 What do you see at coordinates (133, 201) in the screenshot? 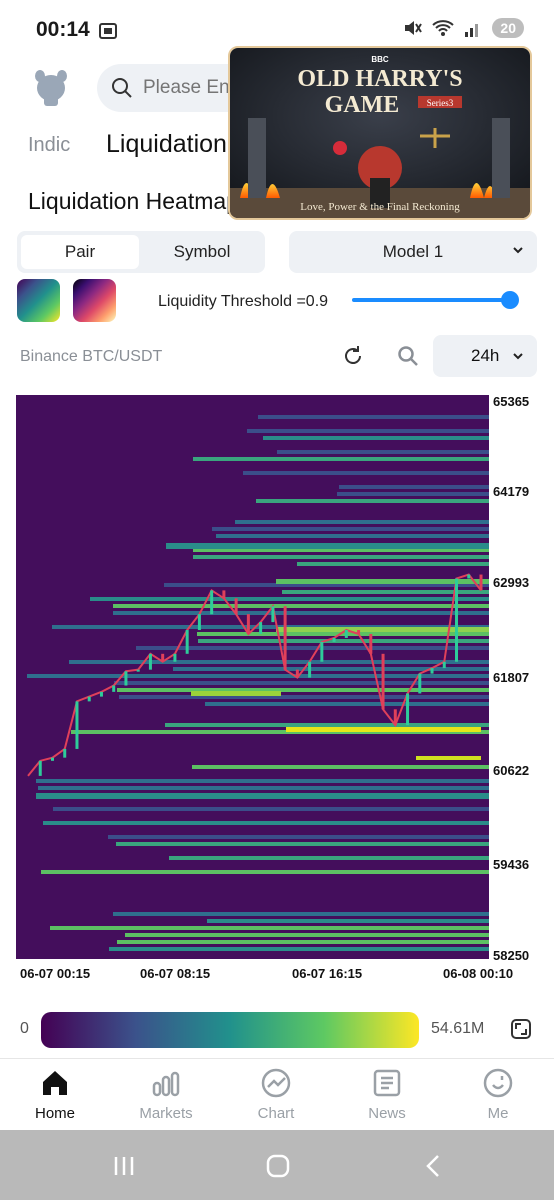
I see `page-title: Liquidation Heatmap` at bounding box center [133, 201].